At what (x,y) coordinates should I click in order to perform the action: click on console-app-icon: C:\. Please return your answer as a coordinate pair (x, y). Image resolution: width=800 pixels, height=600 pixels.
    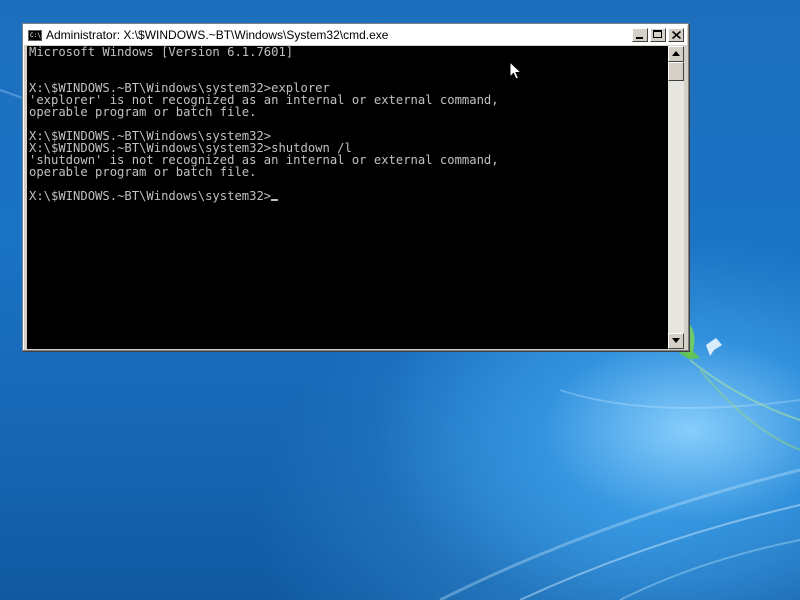
    Looking at the image, I should click on (35, 35).